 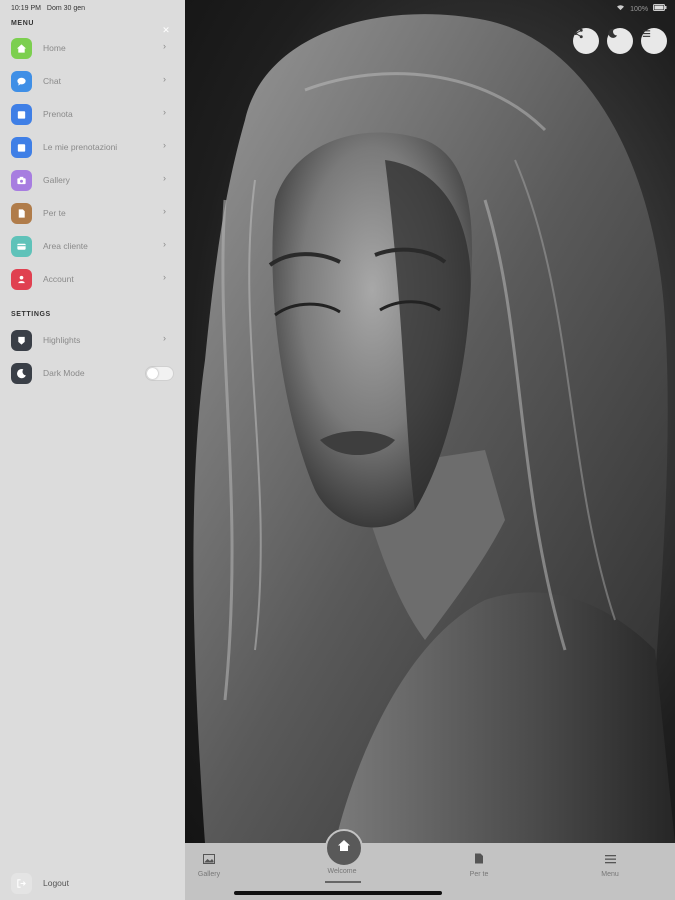 I want to click on sidebar-item-prenota: Prenota ›, so click(x=92, y=115).